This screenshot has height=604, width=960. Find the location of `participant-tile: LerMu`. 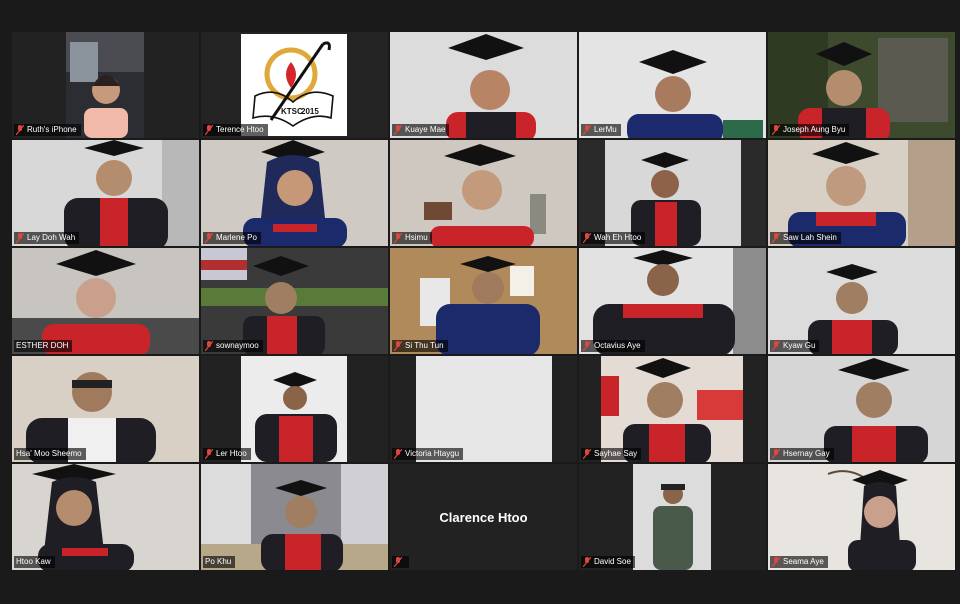

participant-tile: LerMu is located at coordinates (672, 85).